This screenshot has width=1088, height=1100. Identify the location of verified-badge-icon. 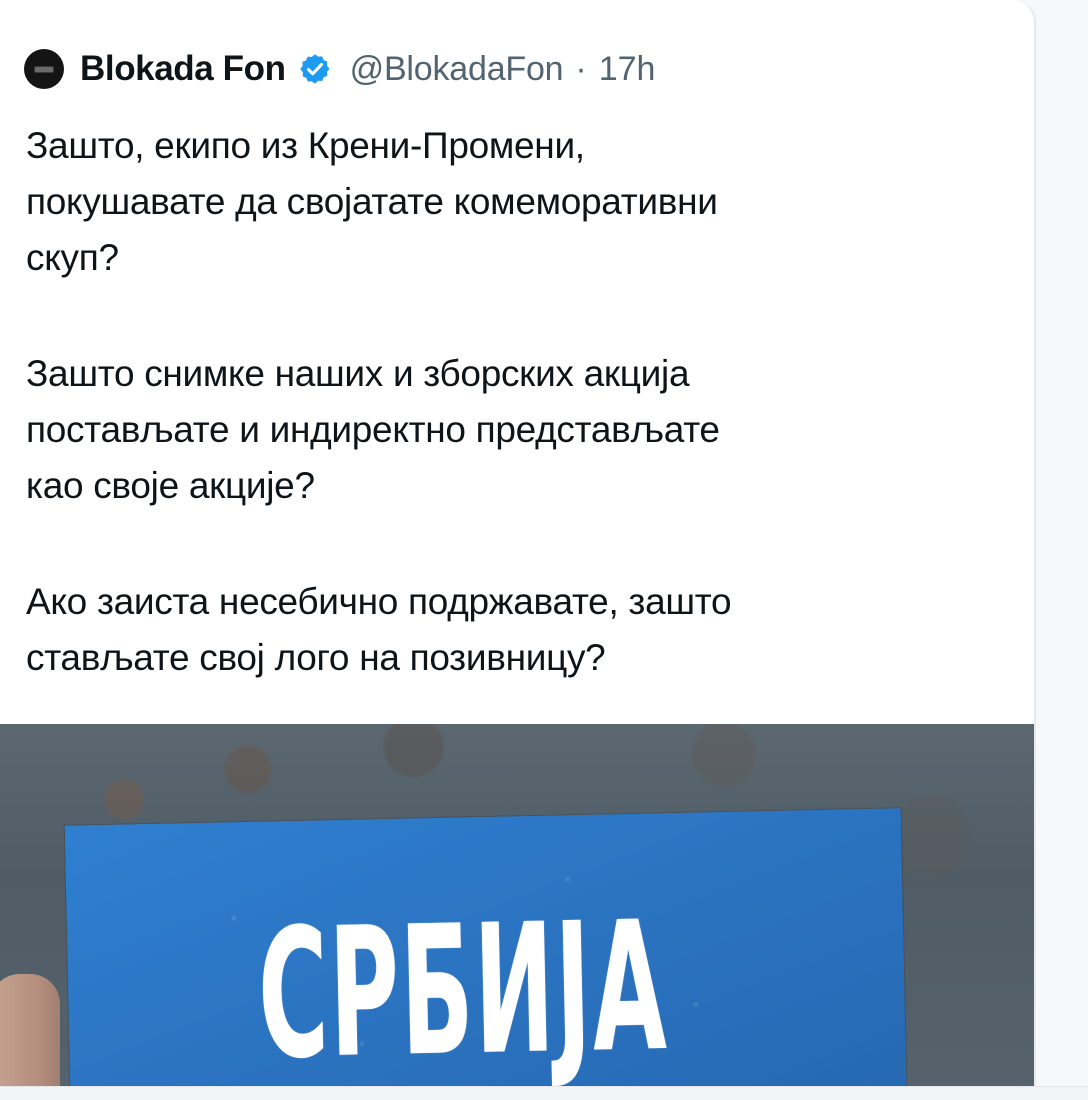
(315, 69).